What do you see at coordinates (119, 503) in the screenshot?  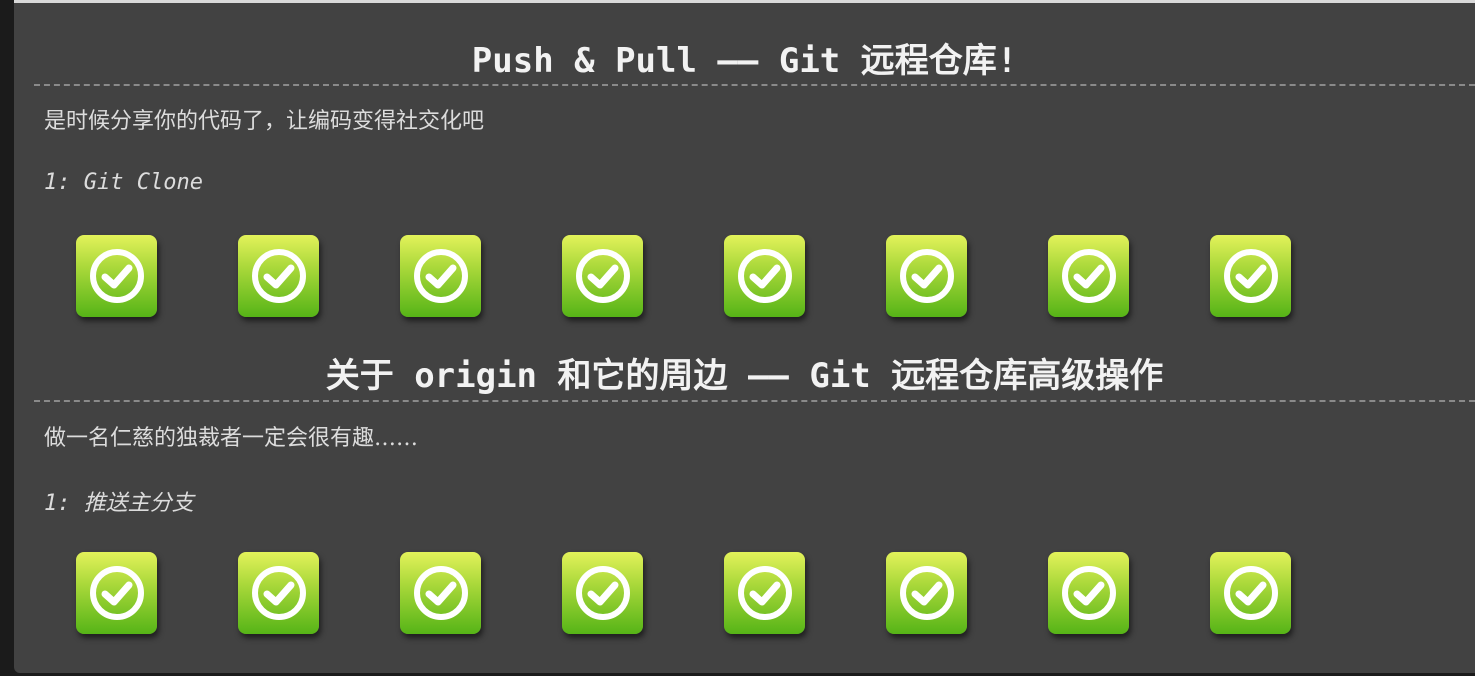 I see `subsection-label: 1: 推送主分支` at bounding box center [119, 503].